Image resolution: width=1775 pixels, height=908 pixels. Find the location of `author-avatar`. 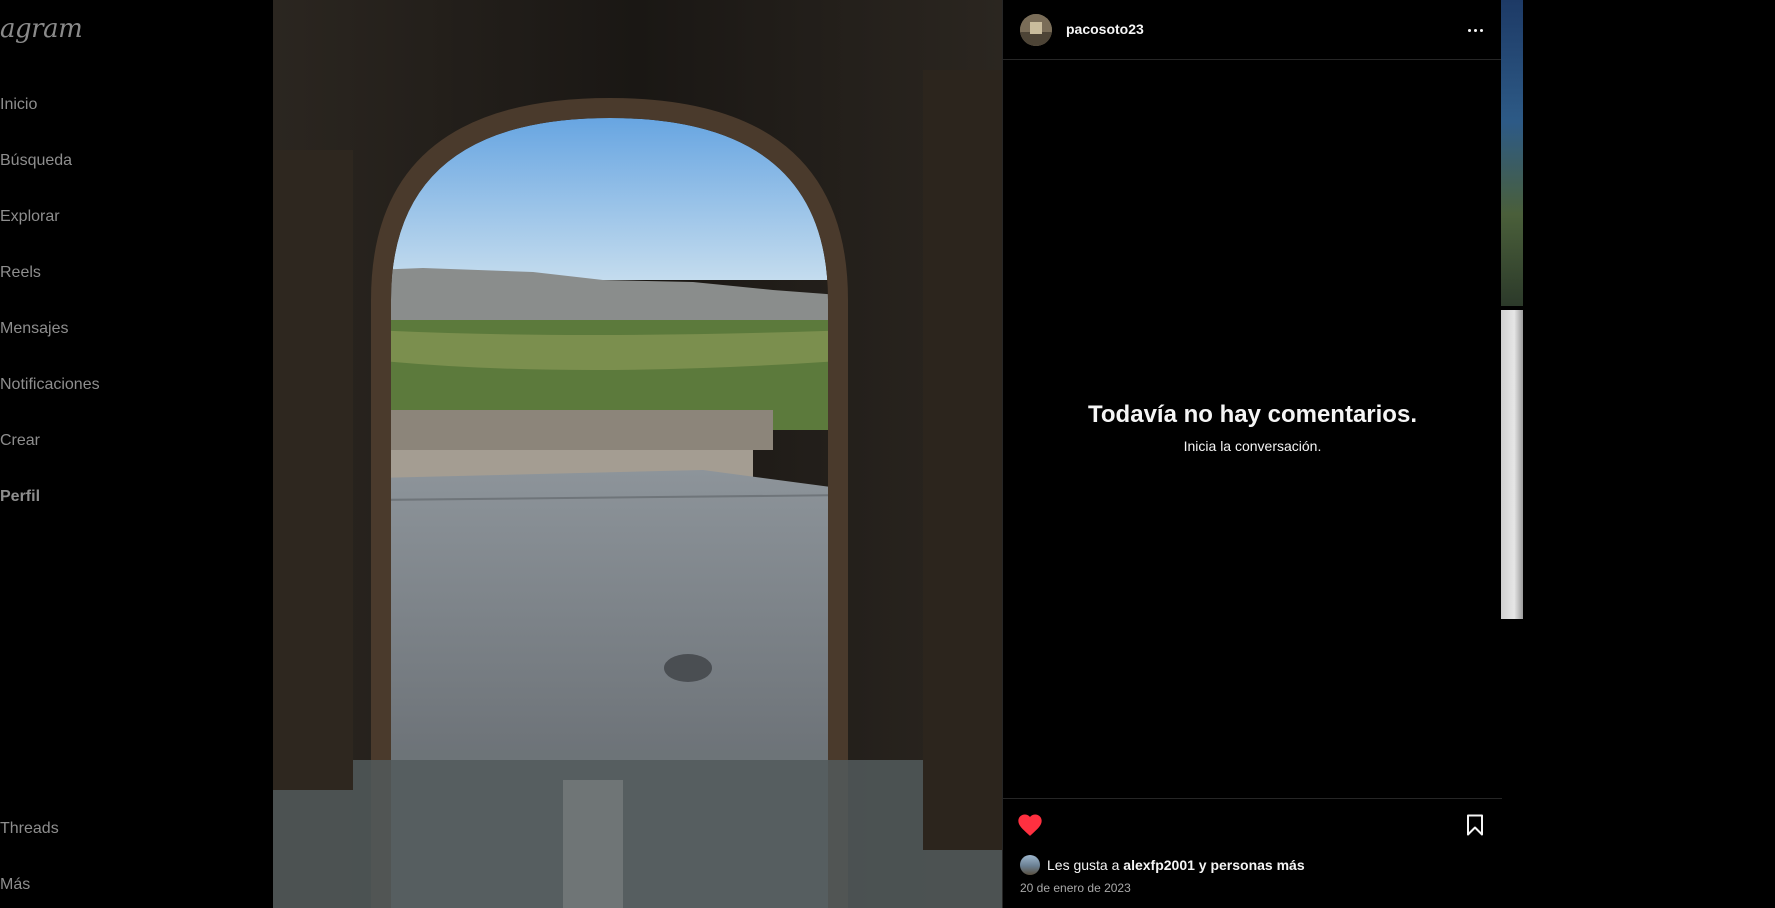

author-avatar is located at coordinates (1036, 30).